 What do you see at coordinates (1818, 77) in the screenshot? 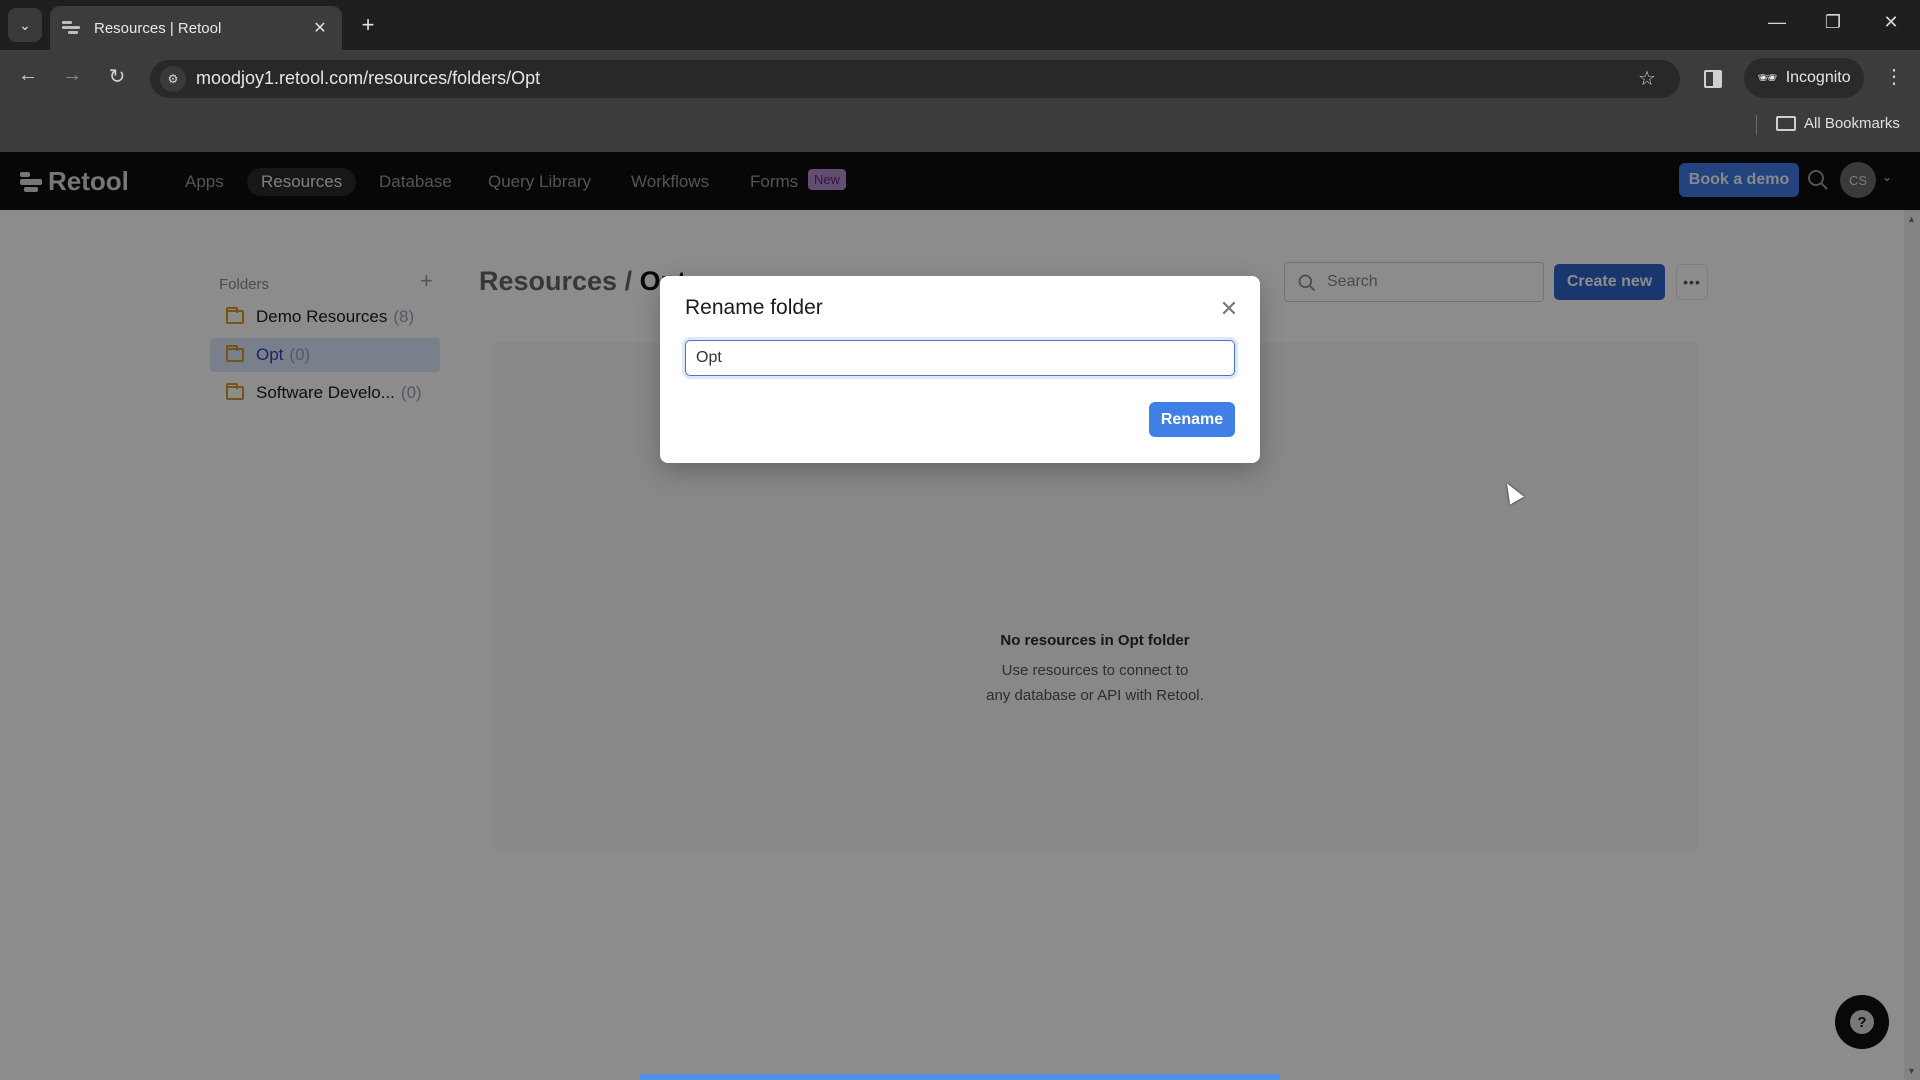
I see `incognito-label: Incognito` at bounding box center [1818, 77].